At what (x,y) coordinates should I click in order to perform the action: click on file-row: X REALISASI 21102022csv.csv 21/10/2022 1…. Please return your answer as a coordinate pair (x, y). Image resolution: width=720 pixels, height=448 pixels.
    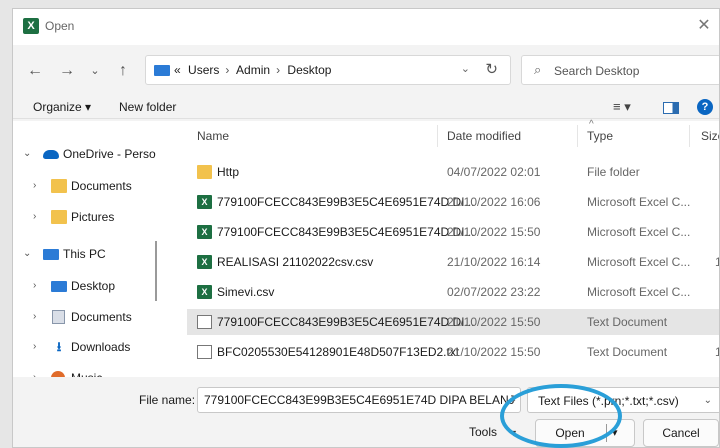
    Looking at the image, I should click on (453, 262).